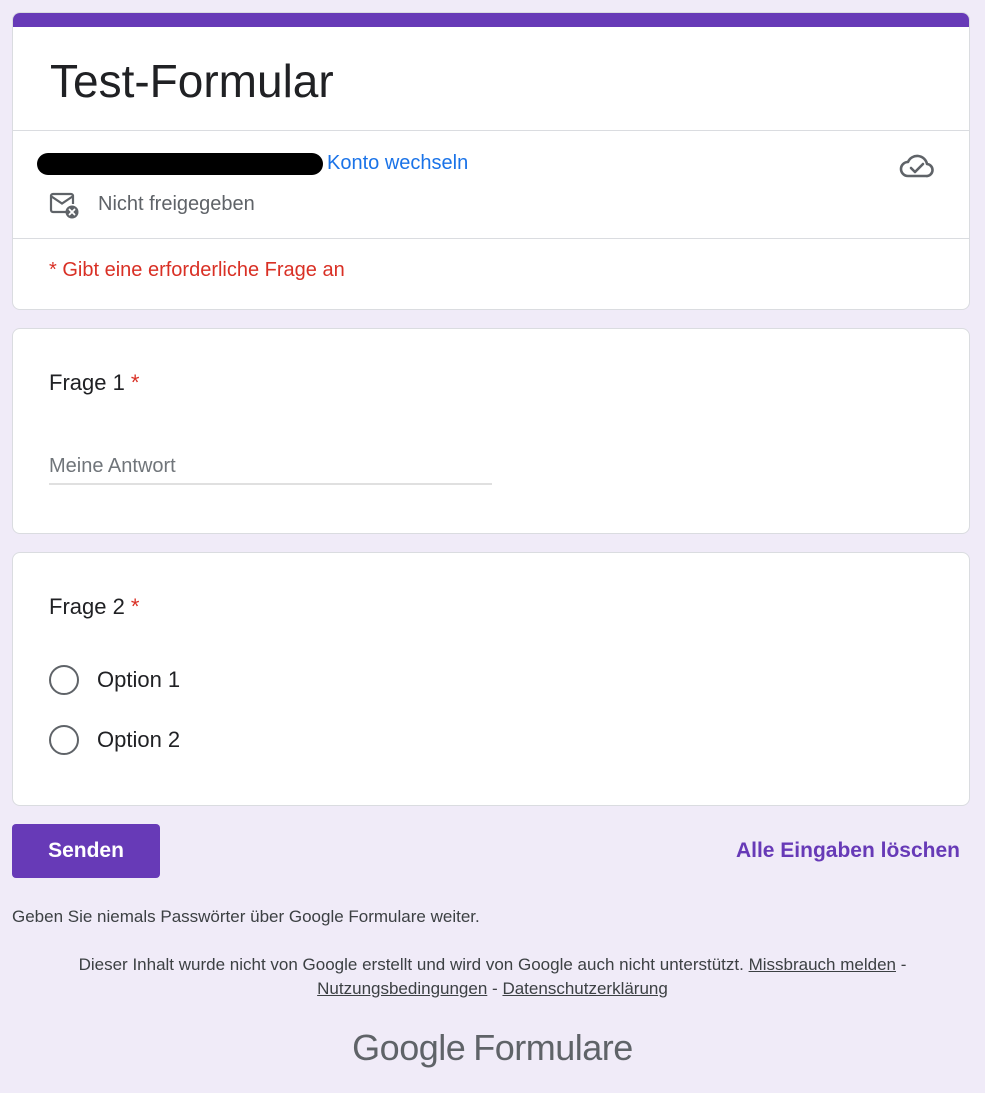 The height and width of the screenshot is (1093, 985). What do you see at coordinates (87, 606) in the screenshot?
I see `question-title-text: Frage 2` at bounding box center [87, 606].